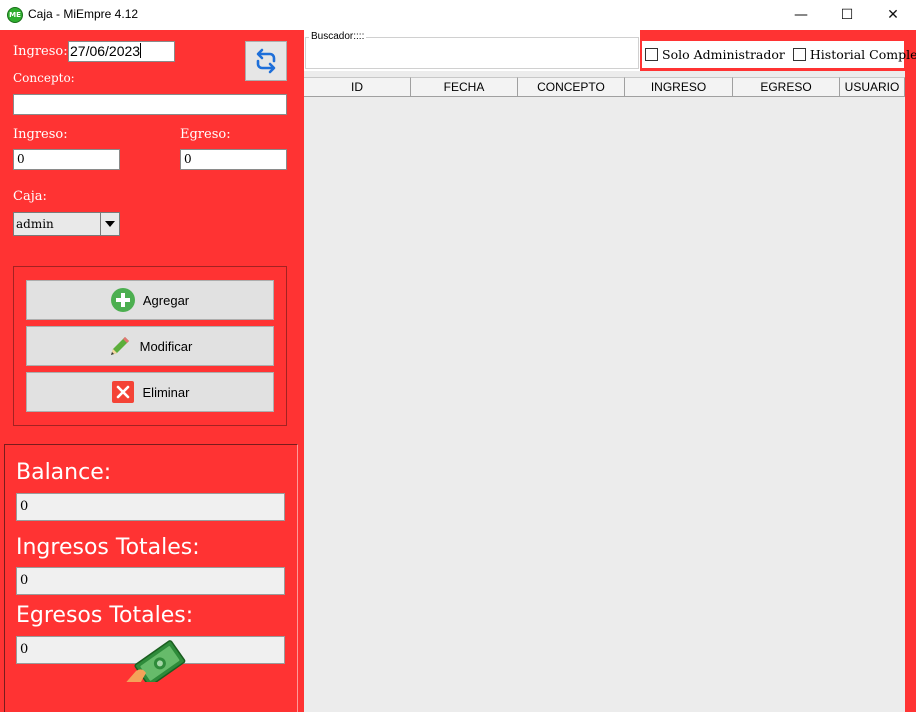  I want to click on concept-input, so click(150, 104).